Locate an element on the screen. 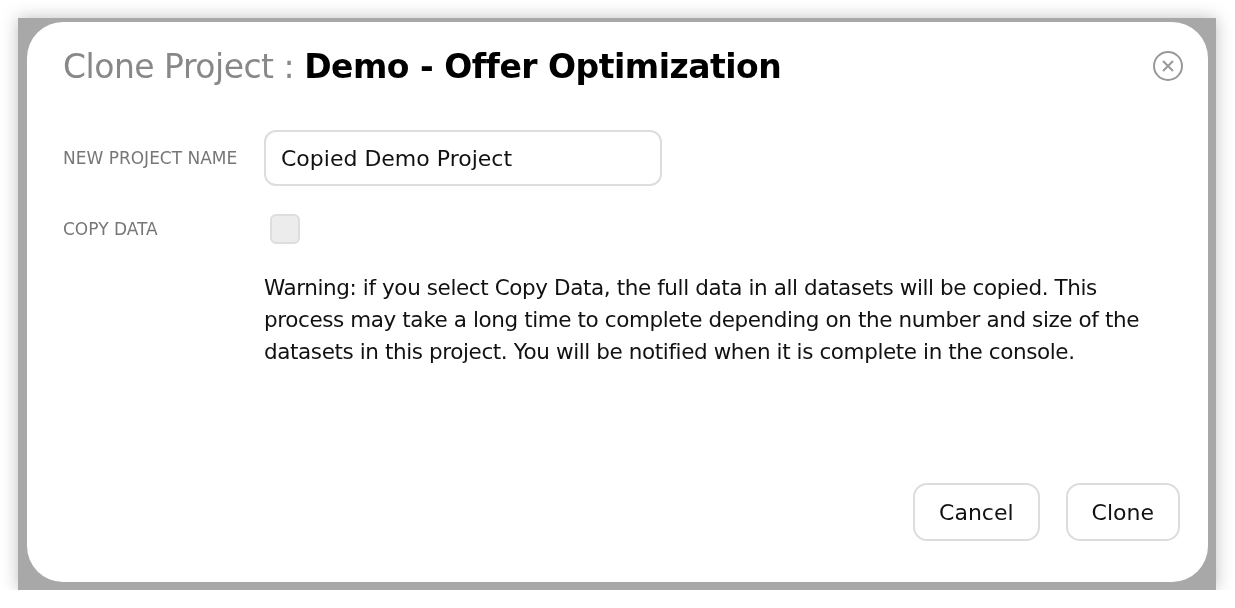 This screenshot has width=1235, height=608. dialog-title-prefix: Clone Project : is located at coordinates (179, 66).